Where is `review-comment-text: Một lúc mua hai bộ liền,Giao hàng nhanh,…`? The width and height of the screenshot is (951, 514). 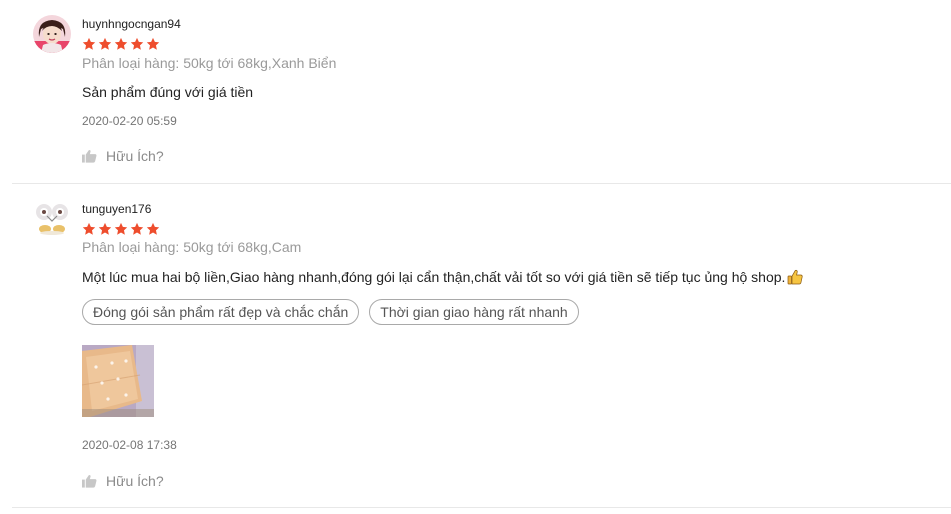
review-comment-text: Một lúc mua hai bộ liền,Giao hàng nhanh,… is located at coordinates (434, 277).